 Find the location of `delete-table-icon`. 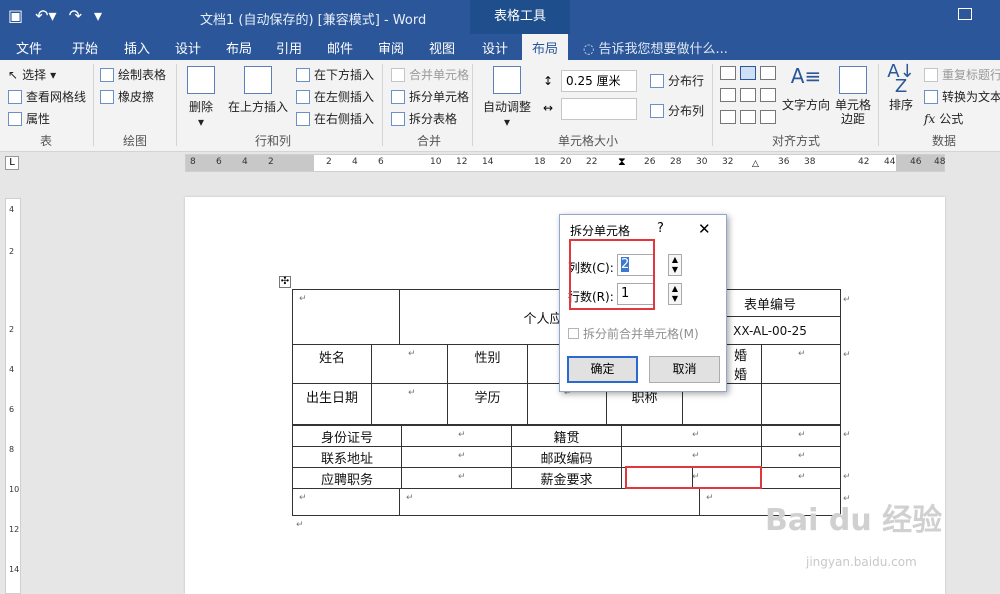

delete-table-icon is located at coordinates (201, 80).